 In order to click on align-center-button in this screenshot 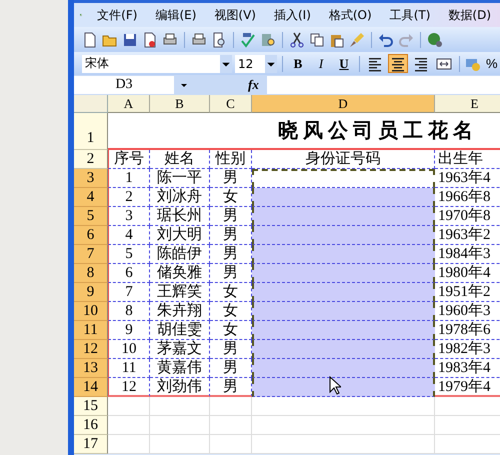, I will do `click(398, 63)`.